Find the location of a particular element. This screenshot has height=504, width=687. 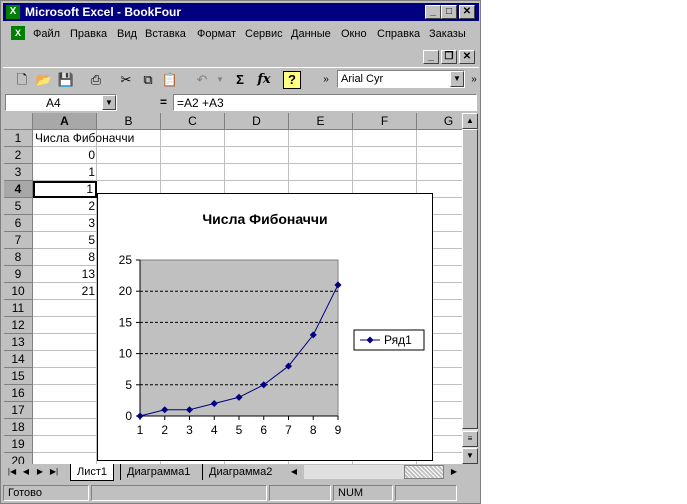

row-header: 5 is located at coordinates (18, 206).